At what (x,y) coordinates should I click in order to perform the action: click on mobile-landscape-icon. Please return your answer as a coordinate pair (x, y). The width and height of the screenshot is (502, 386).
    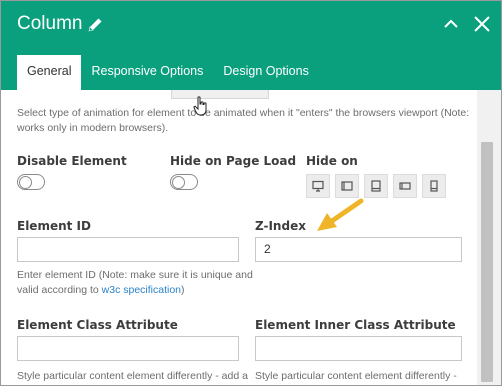
    Looking at the image, I should click on (405, 186).